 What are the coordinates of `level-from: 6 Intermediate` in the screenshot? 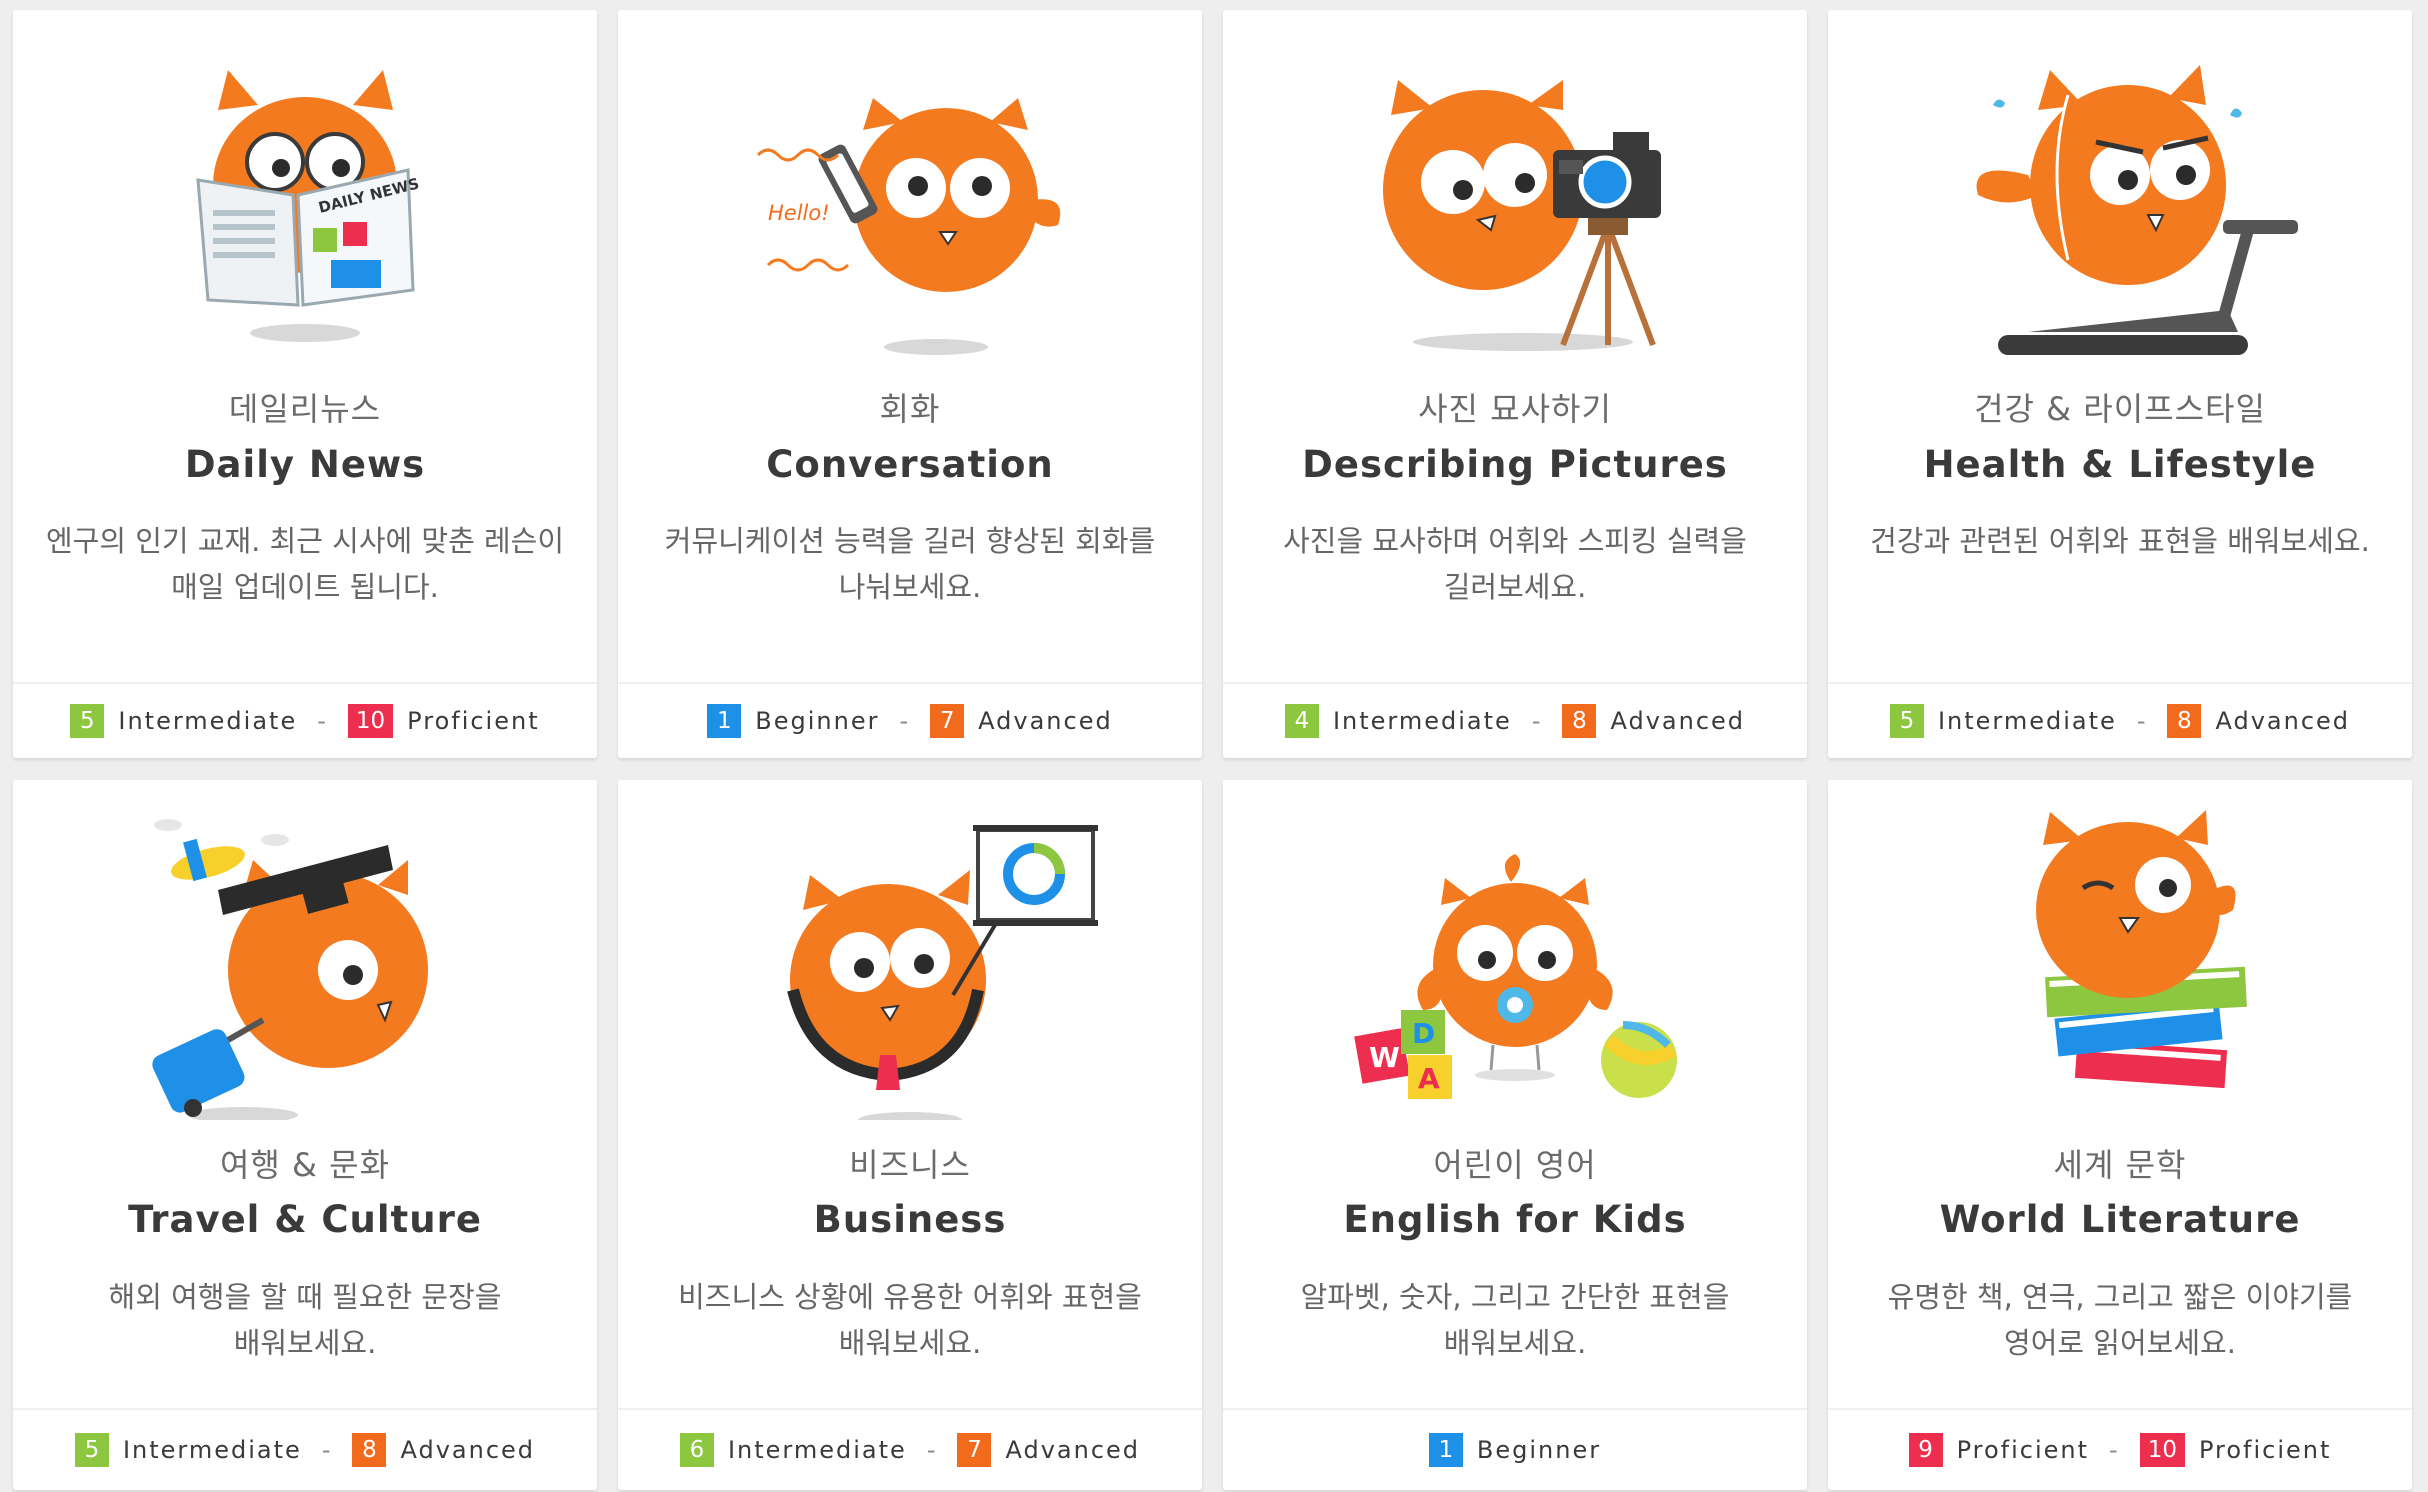 It's located at (793, 1450).